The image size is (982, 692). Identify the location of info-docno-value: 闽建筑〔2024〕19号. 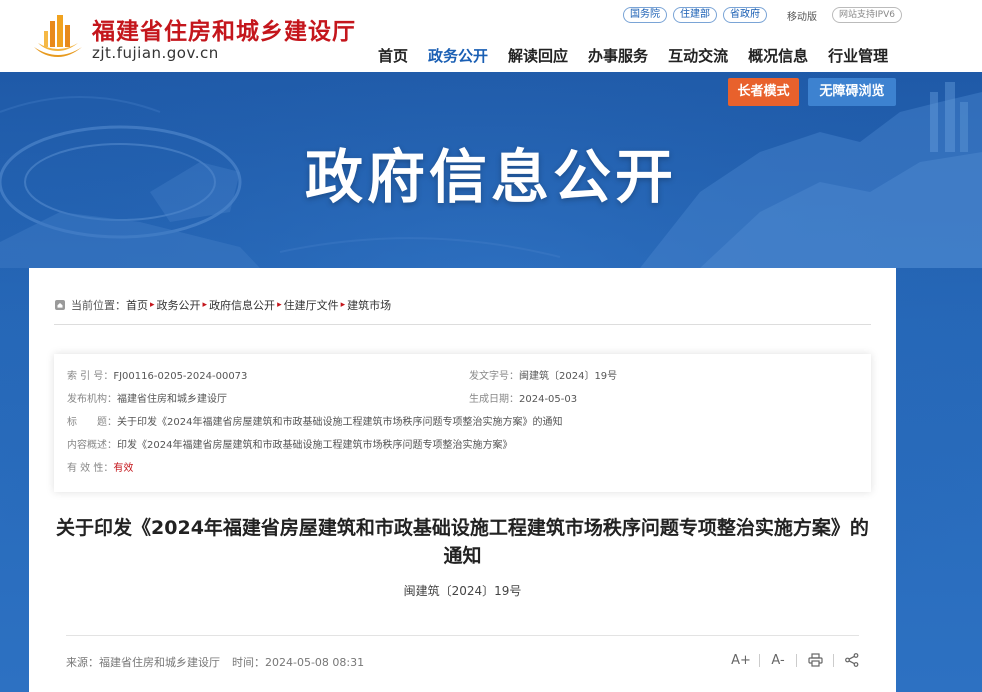
(568, 376).